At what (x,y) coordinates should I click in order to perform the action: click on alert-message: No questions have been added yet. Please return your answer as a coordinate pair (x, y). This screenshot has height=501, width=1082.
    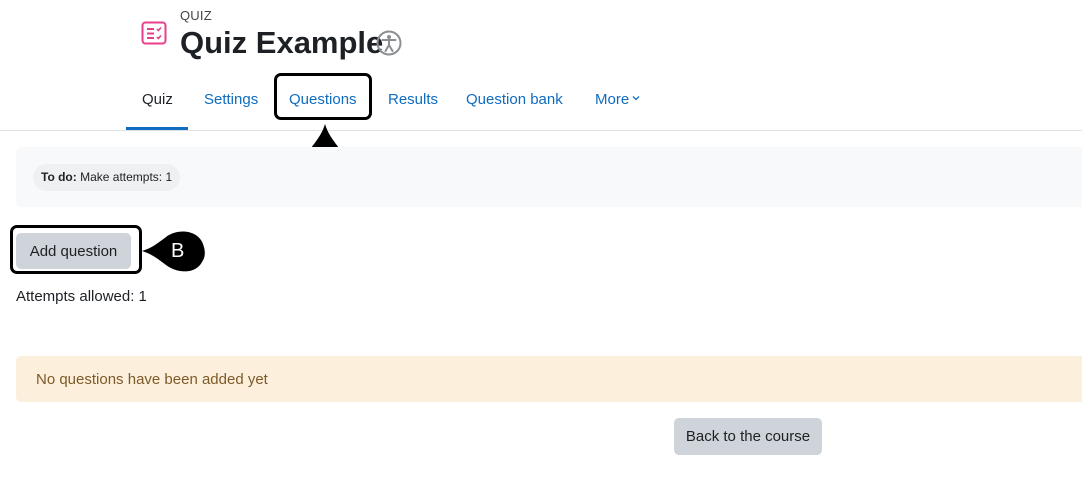
    Looking at the image, I should click on (152, 379).